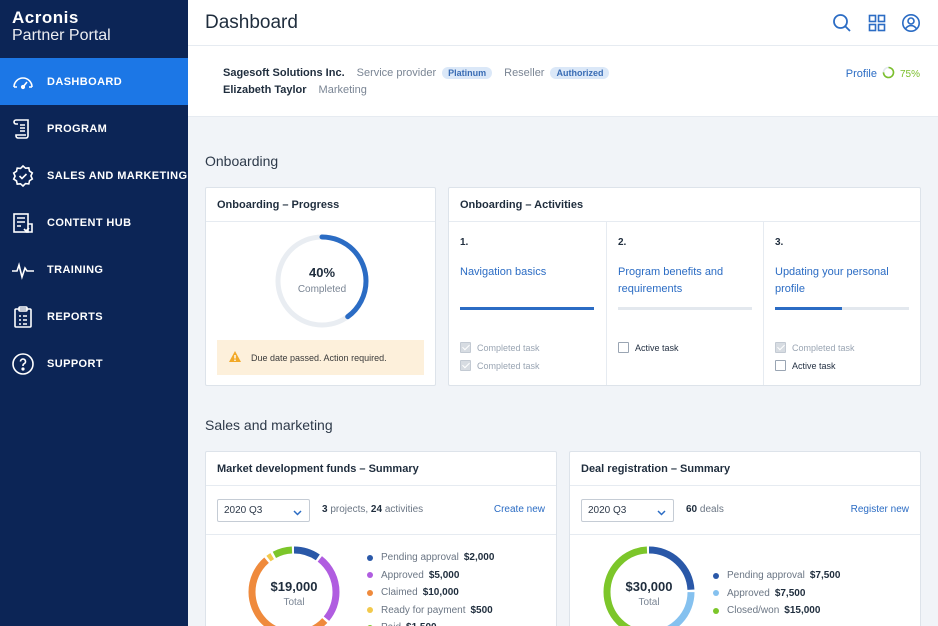 The height and width of the screenshot is (626, 938). Describe the element at coordinates (23, 82) in the screenshot. I see `speedometer-icon` at that location.